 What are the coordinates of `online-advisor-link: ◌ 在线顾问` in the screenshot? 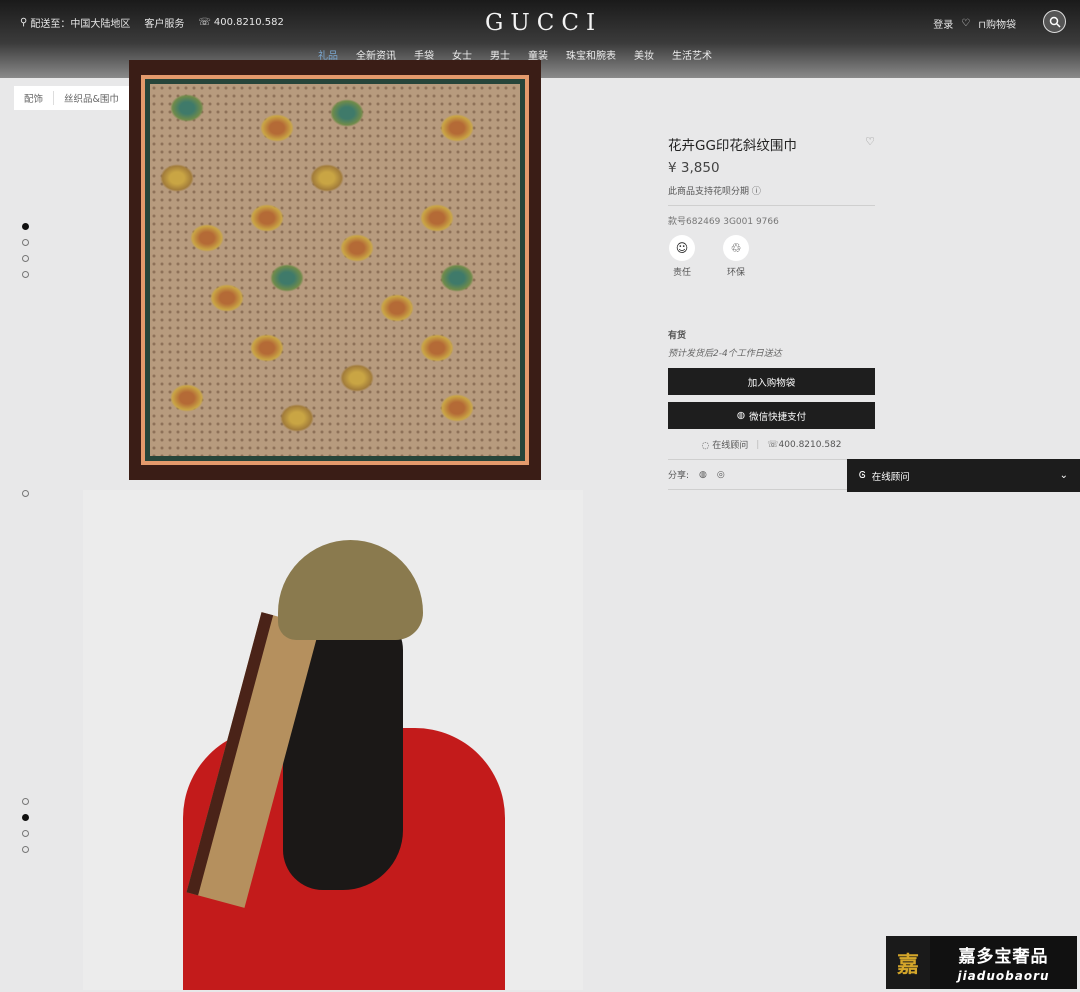 It's located at (724, 444).